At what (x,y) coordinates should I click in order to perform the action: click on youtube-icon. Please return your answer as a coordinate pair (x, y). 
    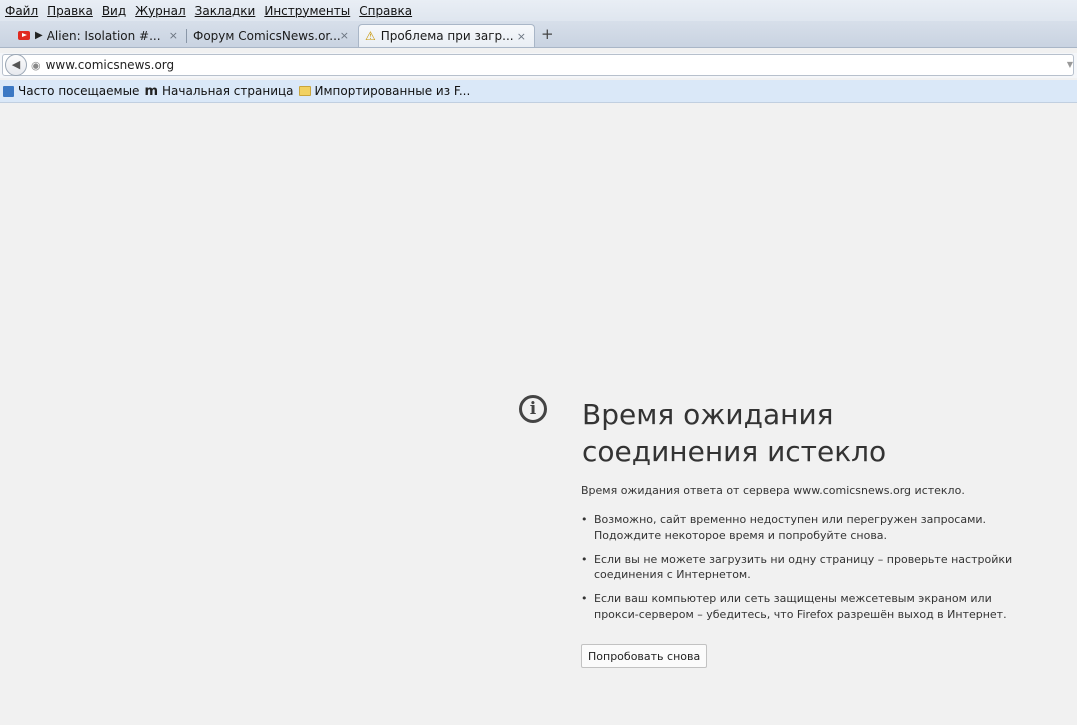
    Looking at the image, I should click on (24, 35).